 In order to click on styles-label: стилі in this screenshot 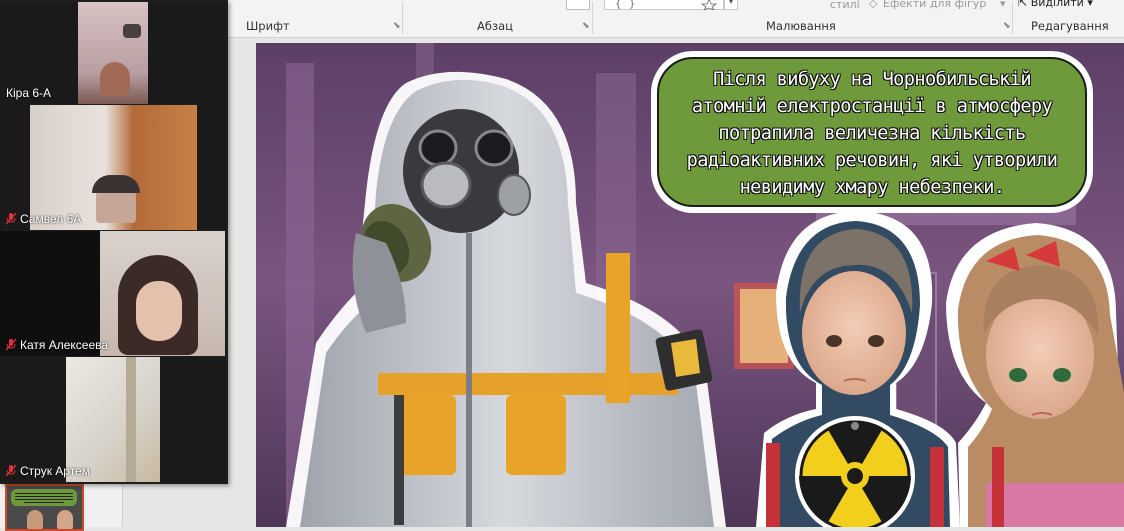, I will do `click(845, 5)`.